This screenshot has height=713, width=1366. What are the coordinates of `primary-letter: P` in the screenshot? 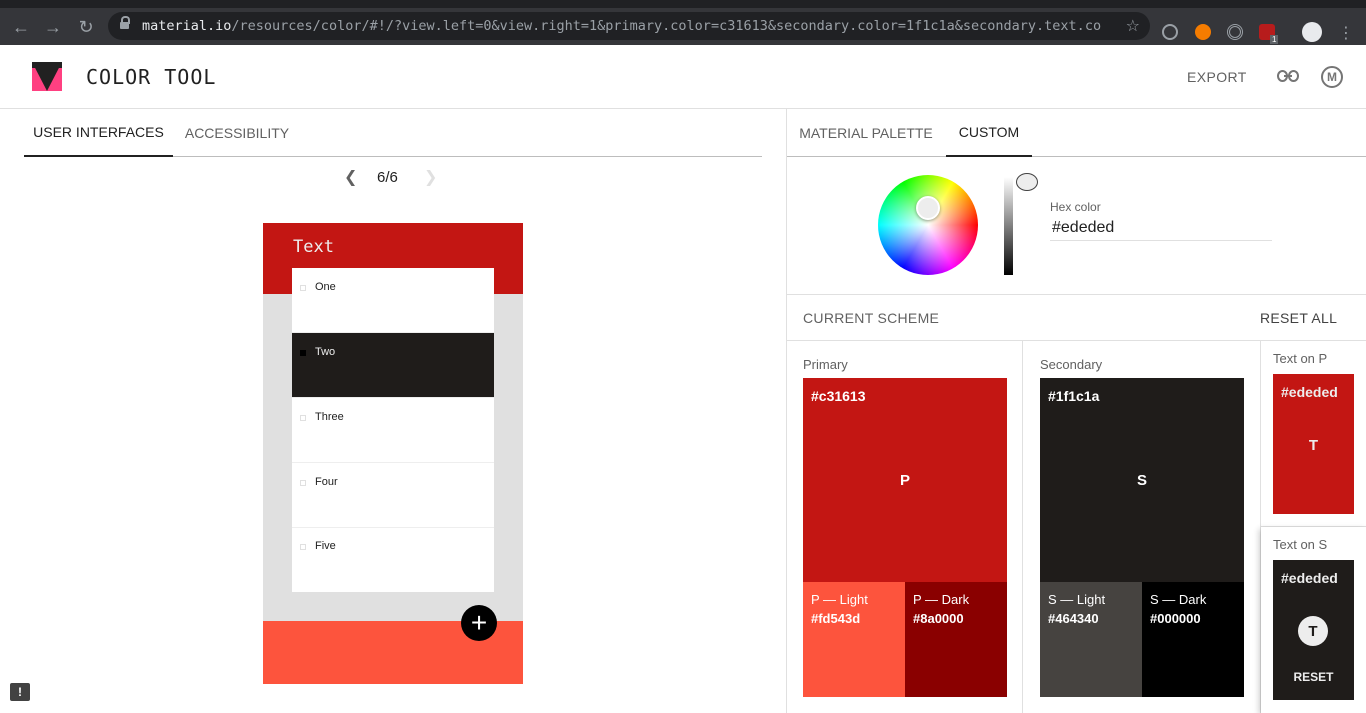 It's located at (904, 480).